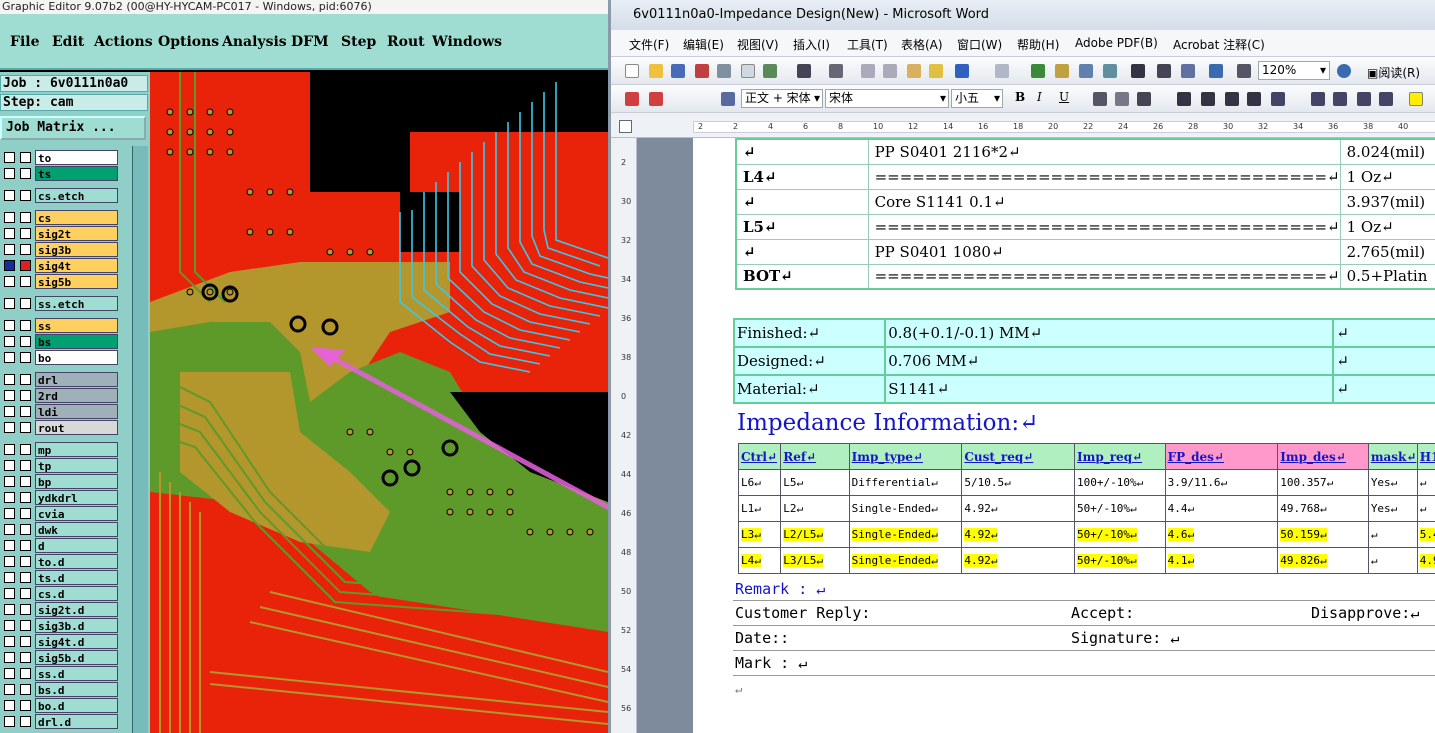 The height and width of the screenshot is (733, 1435). What do you see at coordinates (75, 689) in the screenshot?
I see `layer-row: bs.d` at bounding box center [75, 689].